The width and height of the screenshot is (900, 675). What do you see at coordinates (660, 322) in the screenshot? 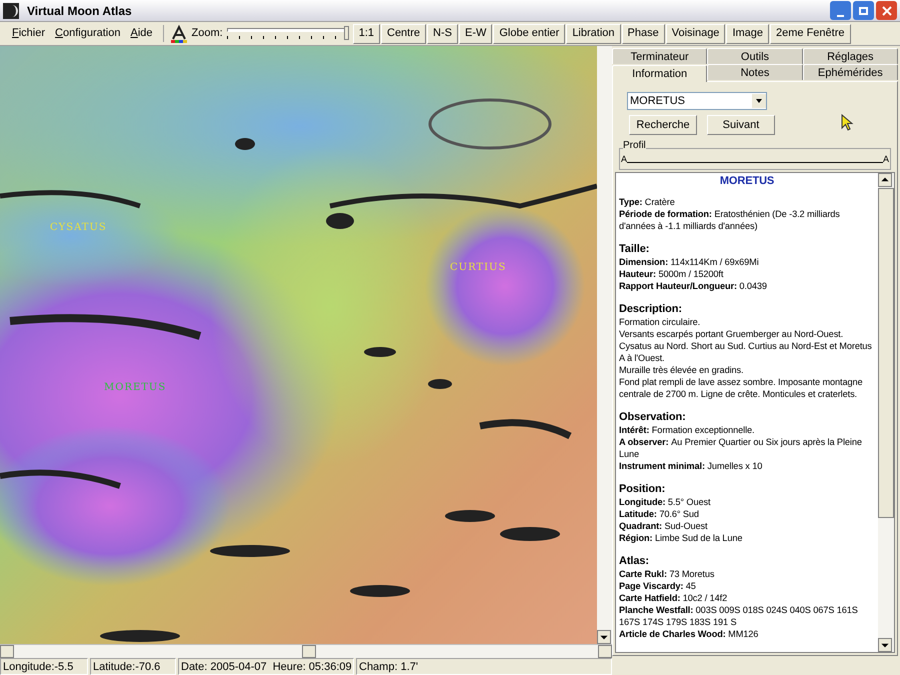
I see `info-line: Formation circulaire.` at bounding box center [660, 322].